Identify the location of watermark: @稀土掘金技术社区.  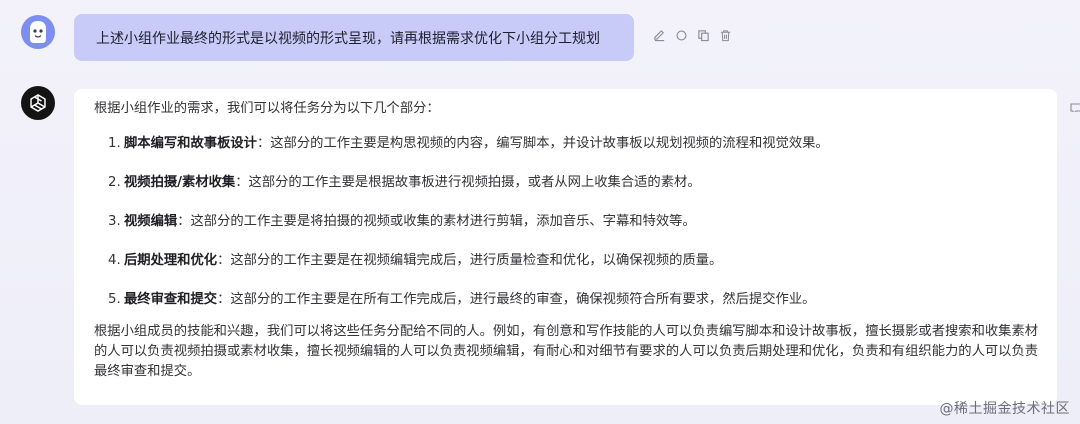
(1004, 409).